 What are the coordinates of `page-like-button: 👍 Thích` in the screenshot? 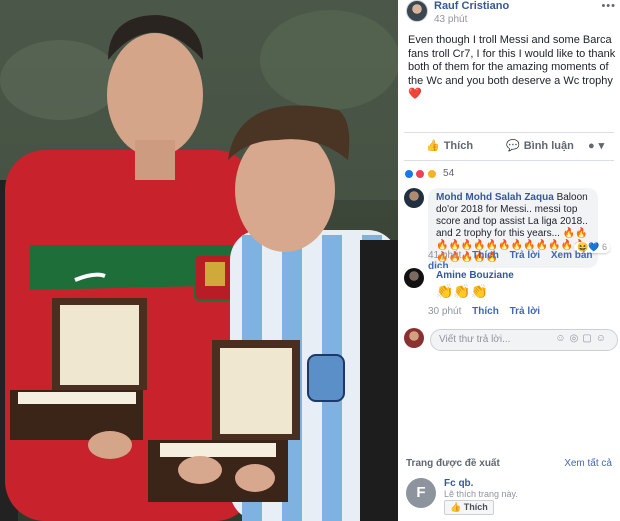 It's located at (469, 507).